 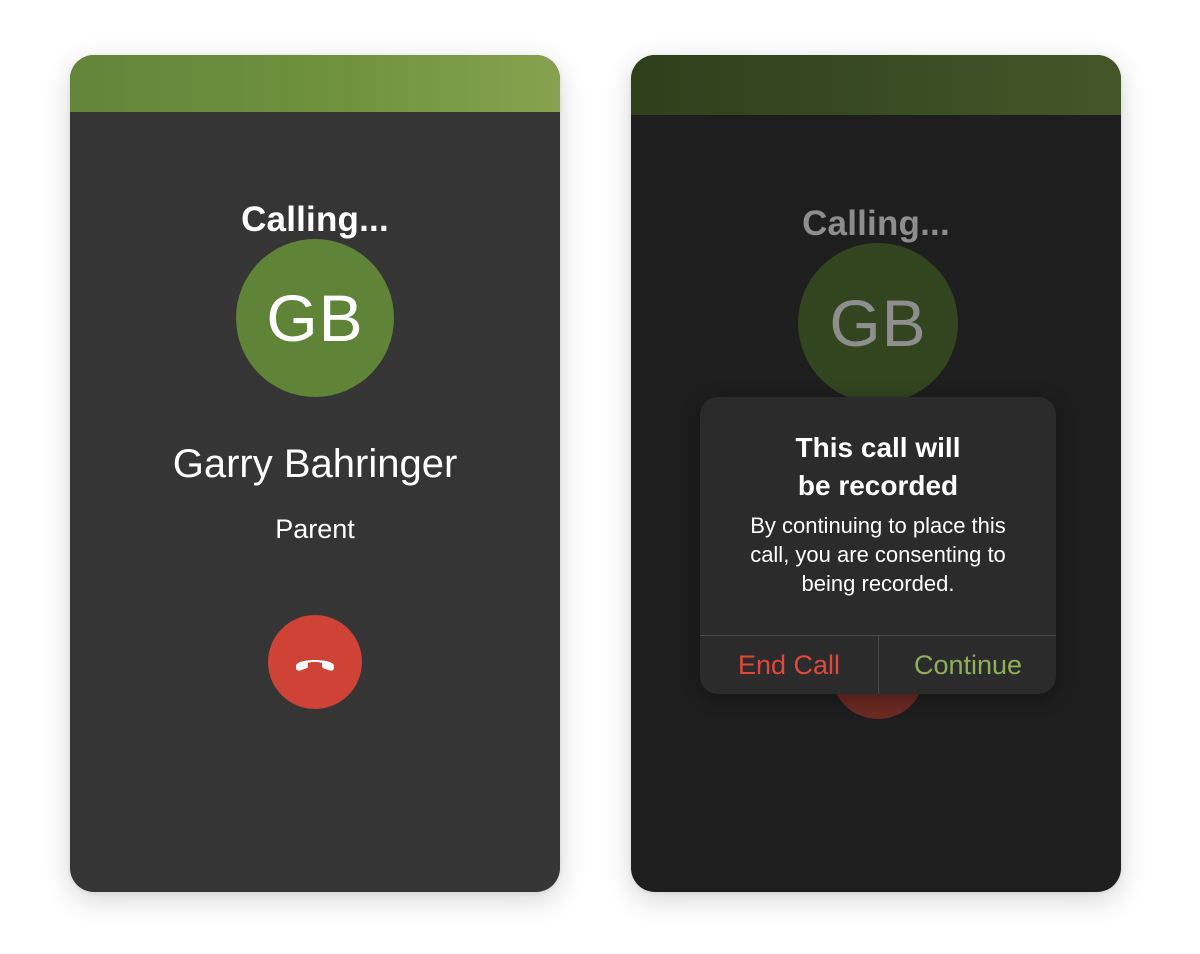 What do you see at coordinates (315, 665) in the screenshot?
I see `phone-hangup-icon` at bounding box center [315, 665].